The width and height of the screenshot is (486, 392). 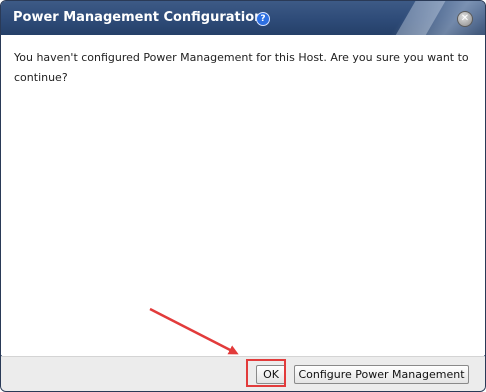 What do you see at coordinates (138, 17) in the screenshot?
I see `dialog-title: Power Management Configuration` at bounding box center [138, 17].